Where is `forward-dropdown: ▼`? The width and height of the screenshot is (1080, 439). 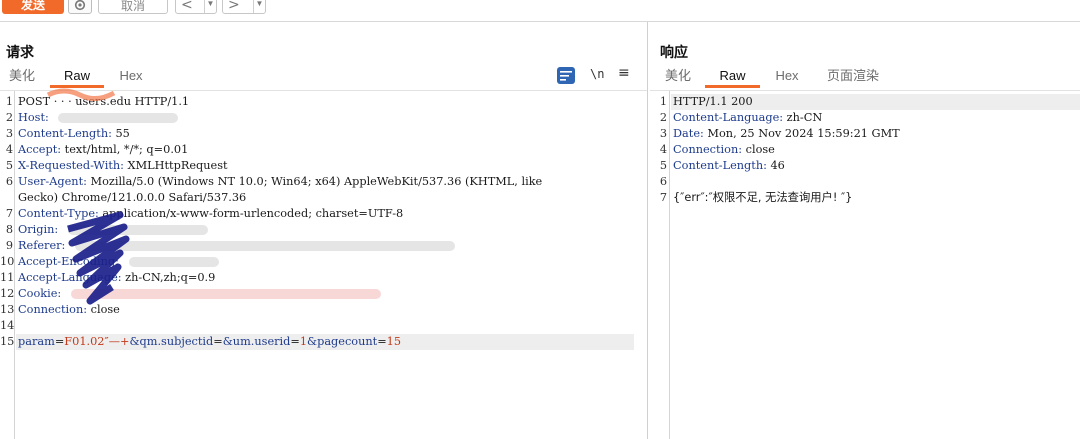 forward-dropdown: ▼ is located at coordinates (259, 6).